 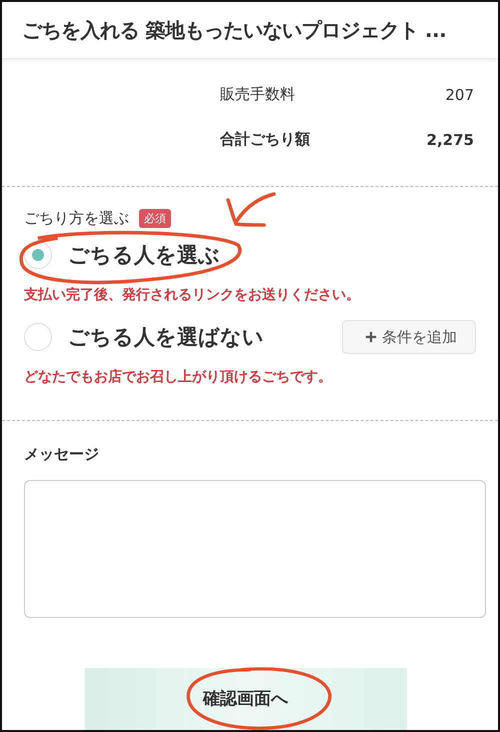 I want to click on option-label: ごちる人を選ばない, so click(x=166, y=337).